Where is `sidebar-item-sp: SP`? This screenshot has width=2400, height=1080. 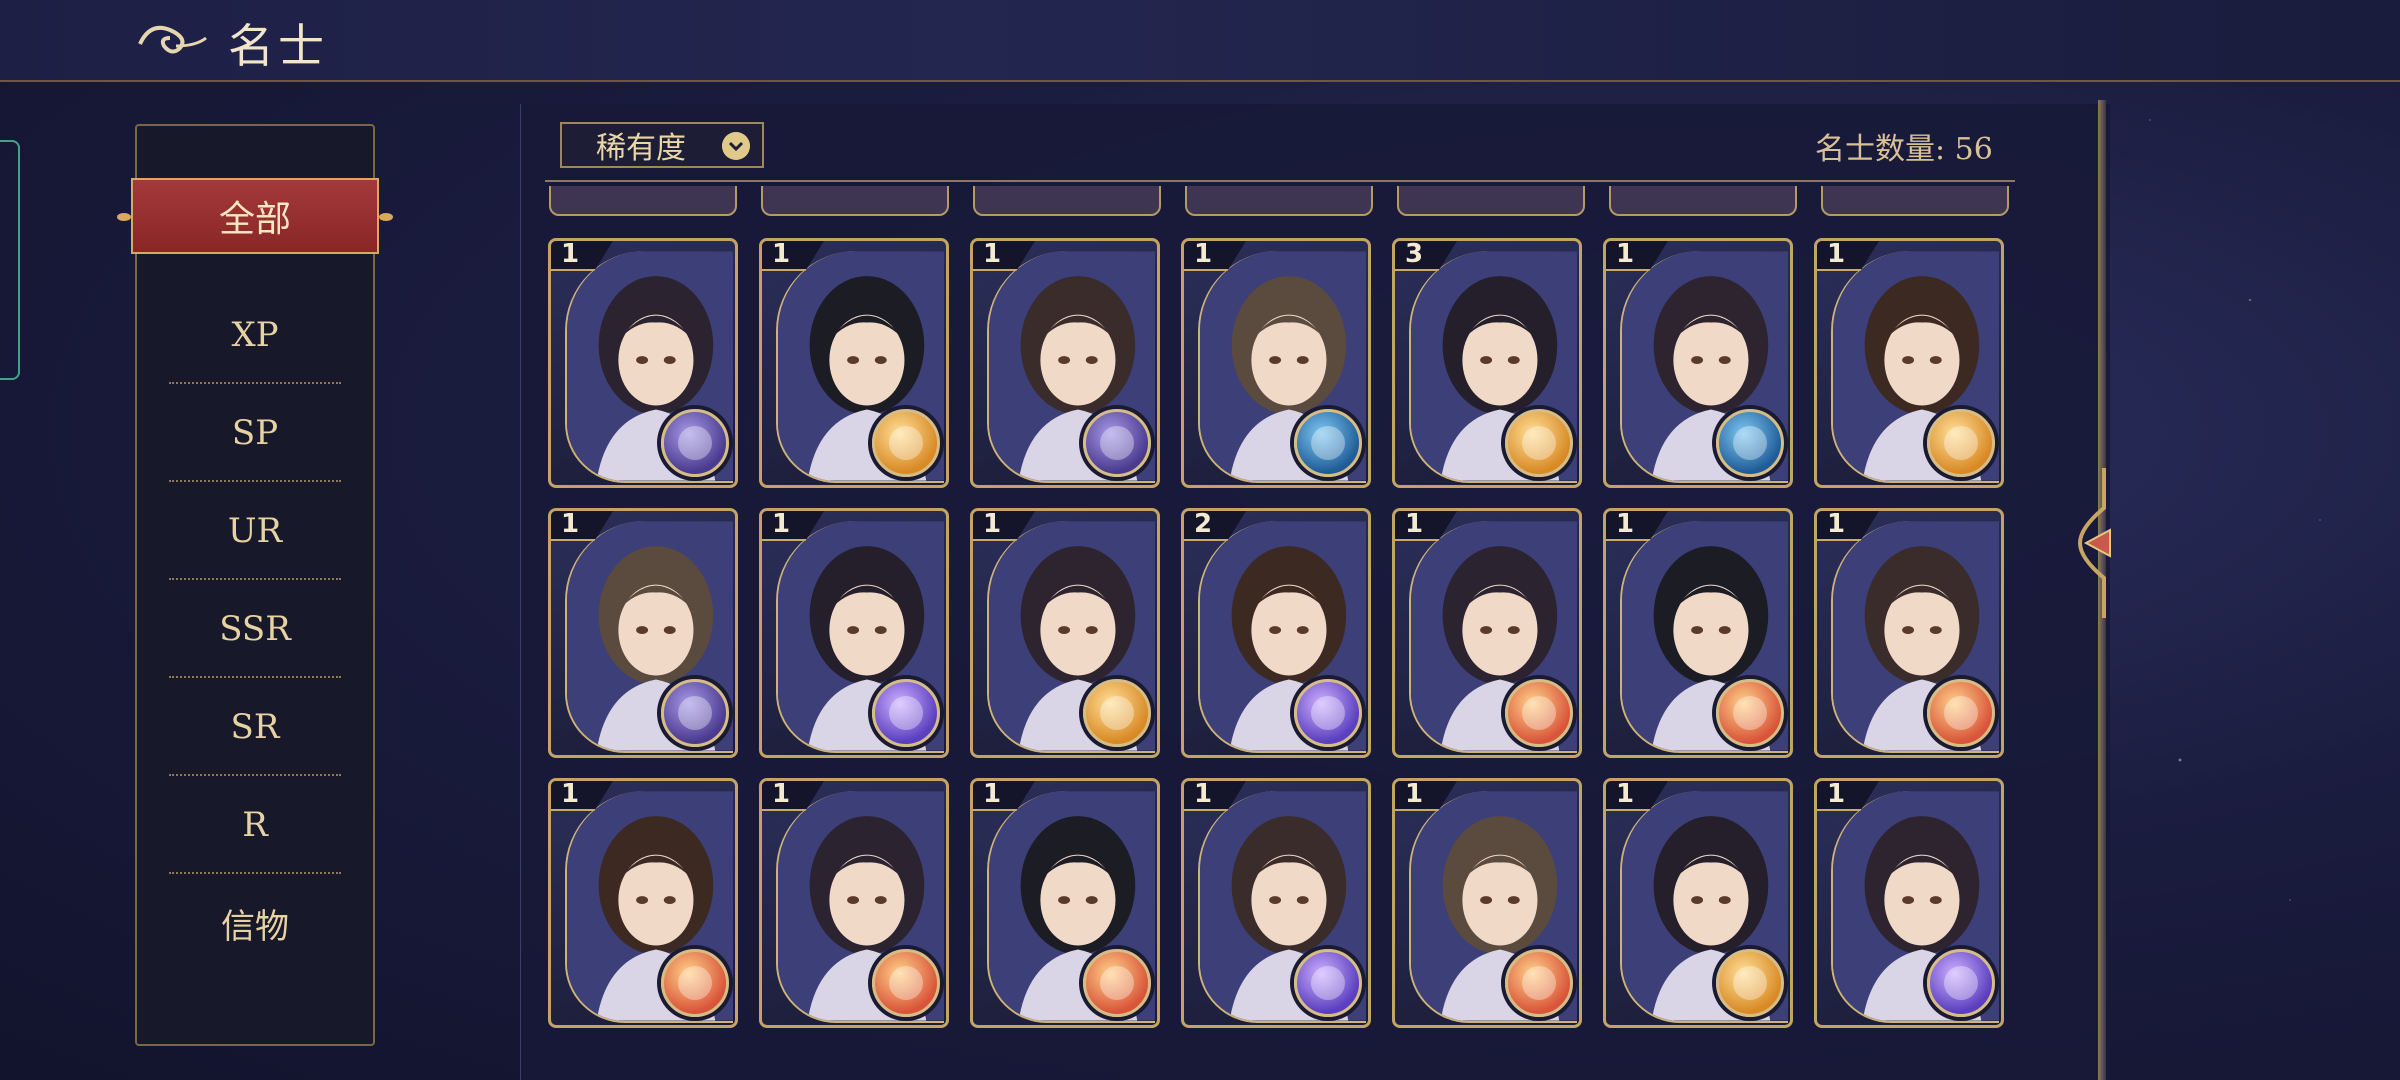
sidebar-item-sp: SP is located at coordinates (255, 433).